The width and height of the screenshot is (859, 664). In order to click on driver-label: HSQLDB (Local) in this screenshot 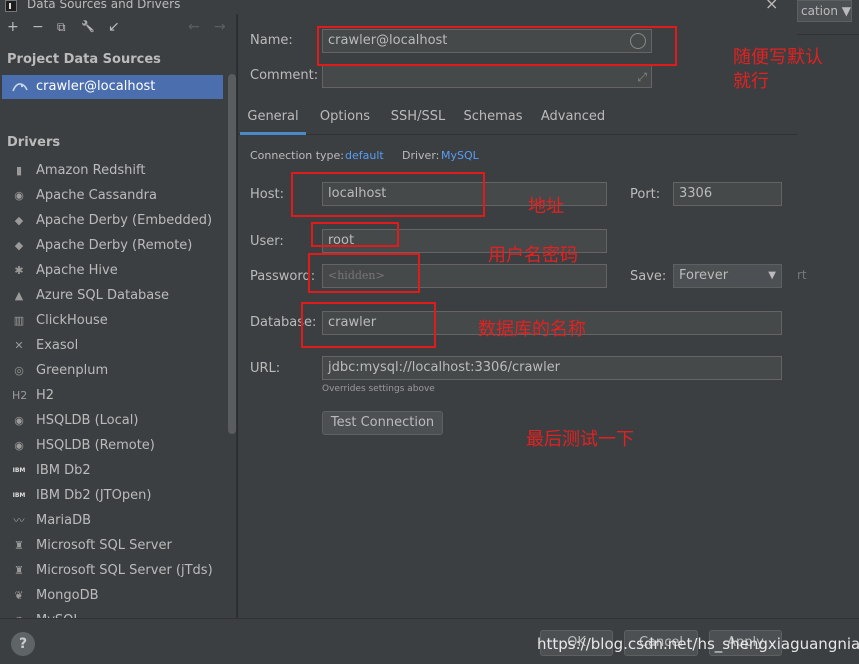, I will do `click(87, 420)`.